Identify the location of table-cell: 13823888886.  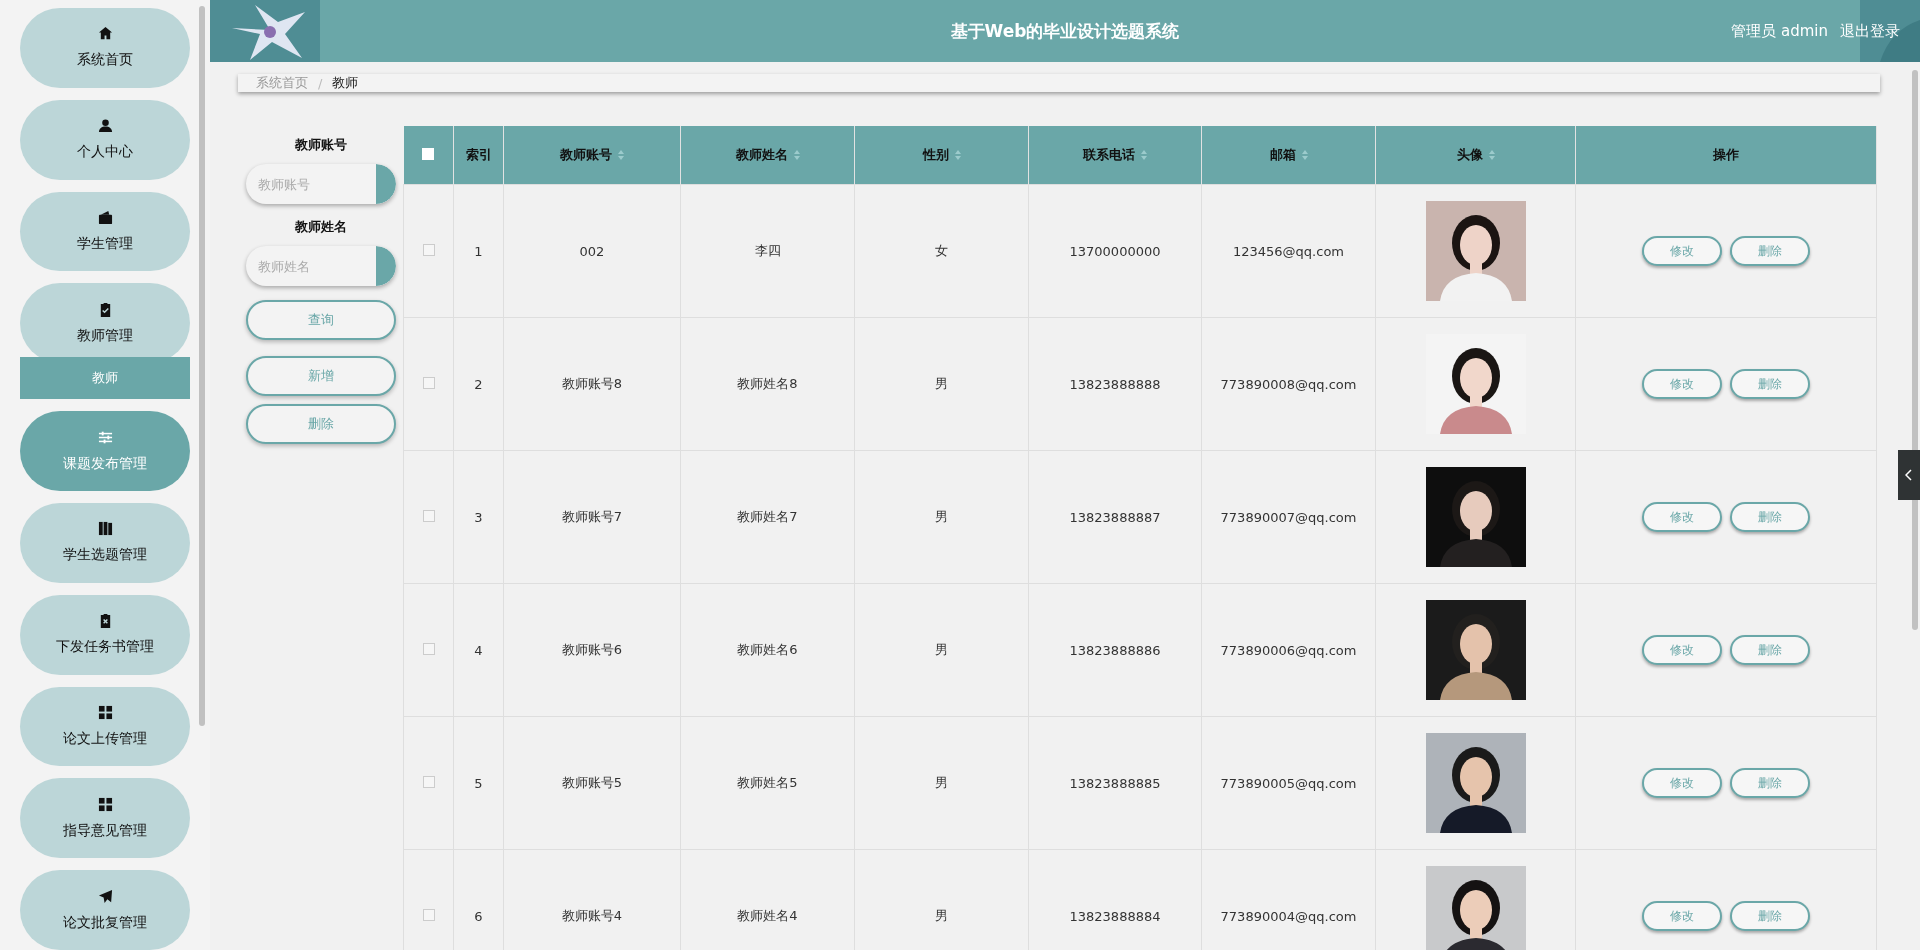
(1115, 650).